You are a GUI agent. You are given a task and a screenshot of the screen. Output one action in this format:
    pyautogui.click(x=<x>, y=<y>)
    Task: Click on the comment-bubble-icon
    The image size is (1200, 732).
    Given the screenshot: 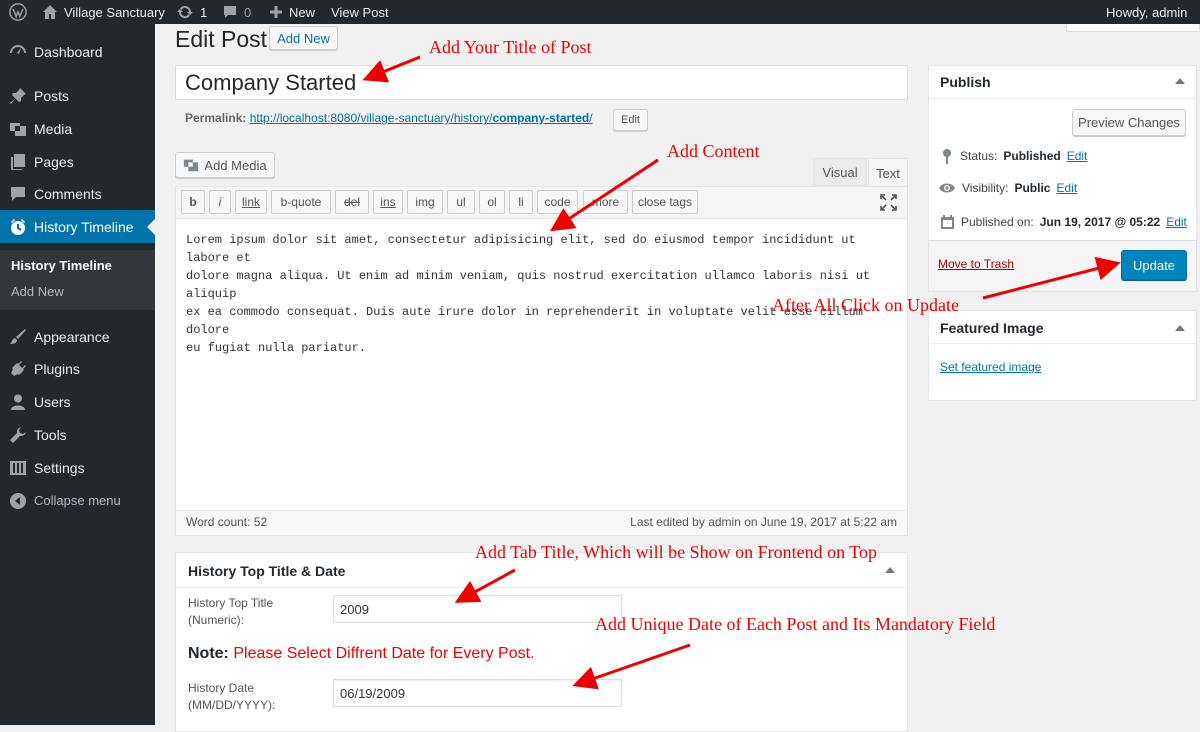 What is the action you would take?
    pyautogui.click(x=230, y=12)
    